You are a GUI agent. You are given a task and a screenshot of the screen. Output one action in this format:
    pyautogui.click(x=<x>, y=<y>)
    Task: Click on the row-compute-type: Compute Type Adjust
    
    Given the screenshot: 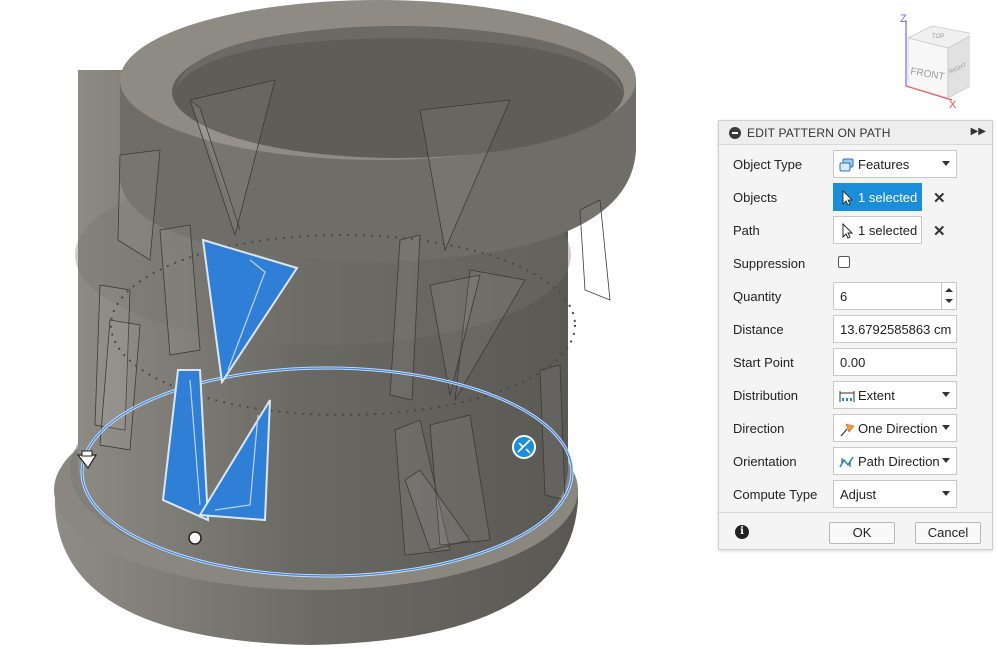 What is the action you would take?
    pyautogui.click(x=855, y=494)
    